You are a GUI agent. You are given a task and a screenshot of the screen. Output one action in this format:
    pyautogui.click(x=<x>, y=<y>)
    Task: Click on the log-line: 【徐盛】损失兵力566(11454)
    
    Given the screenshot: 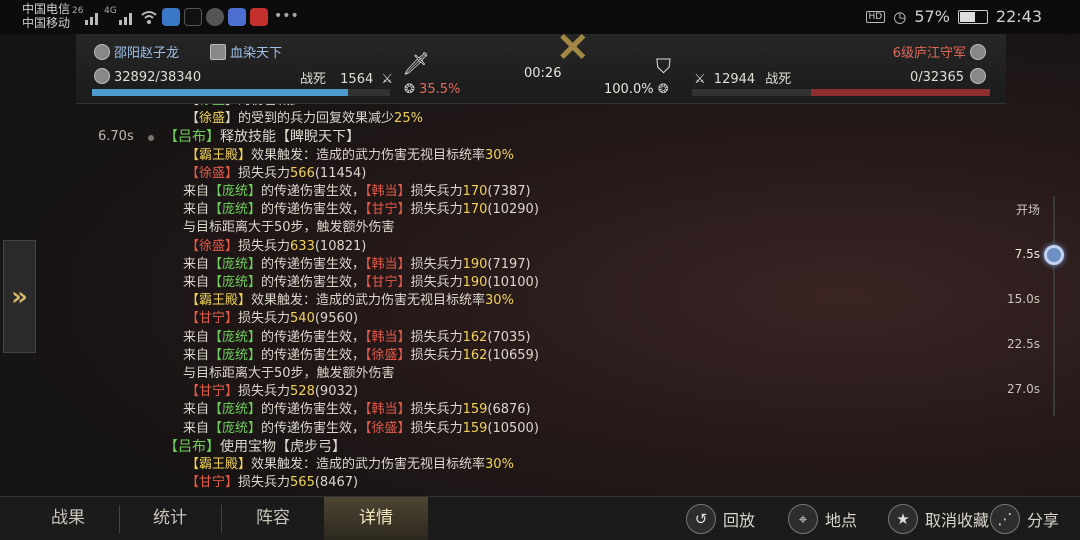 What is the action you would take?
    pyautogui.click(x=276, y=174)
    